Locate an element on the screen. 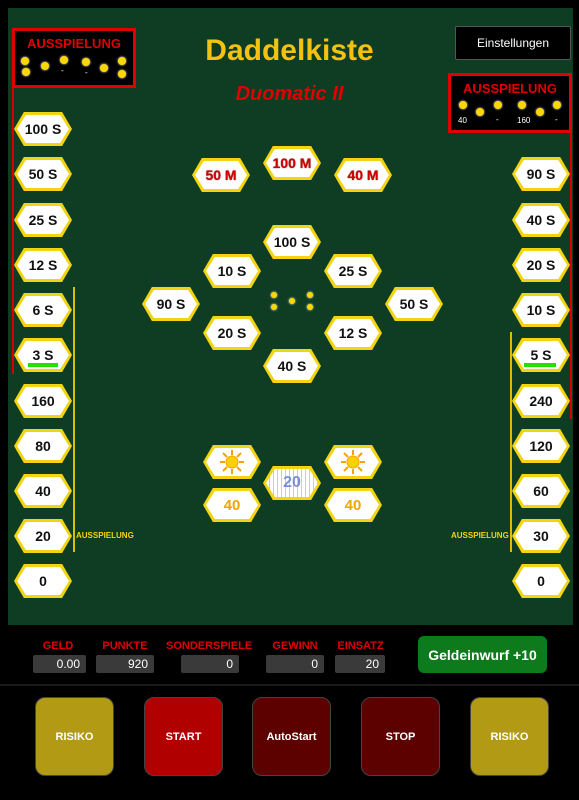 This screenshot has height=800, width=579. ausspielung-left-label: AUSSPIELUNG is located at coordinates (74, 43).